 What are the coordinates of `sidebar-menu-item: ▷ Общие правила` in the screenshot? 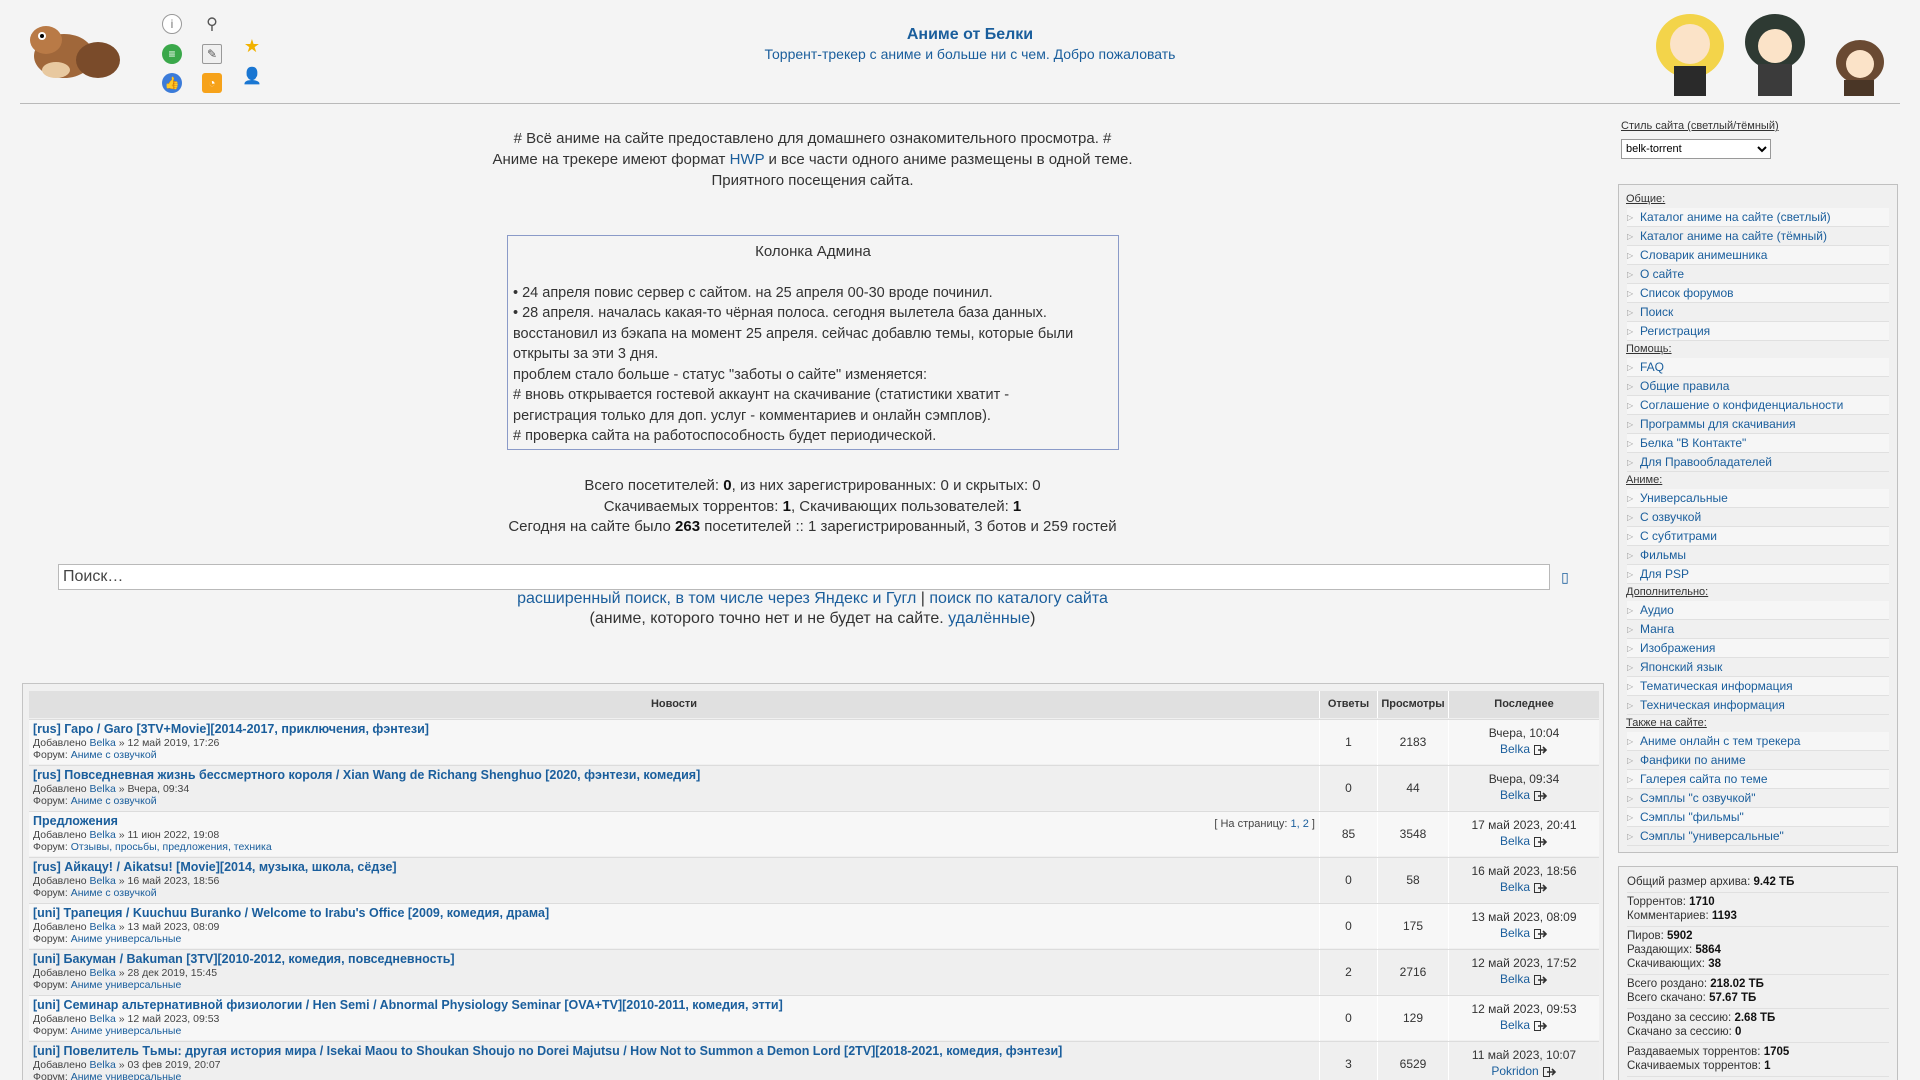 It's located at (1758, 386).